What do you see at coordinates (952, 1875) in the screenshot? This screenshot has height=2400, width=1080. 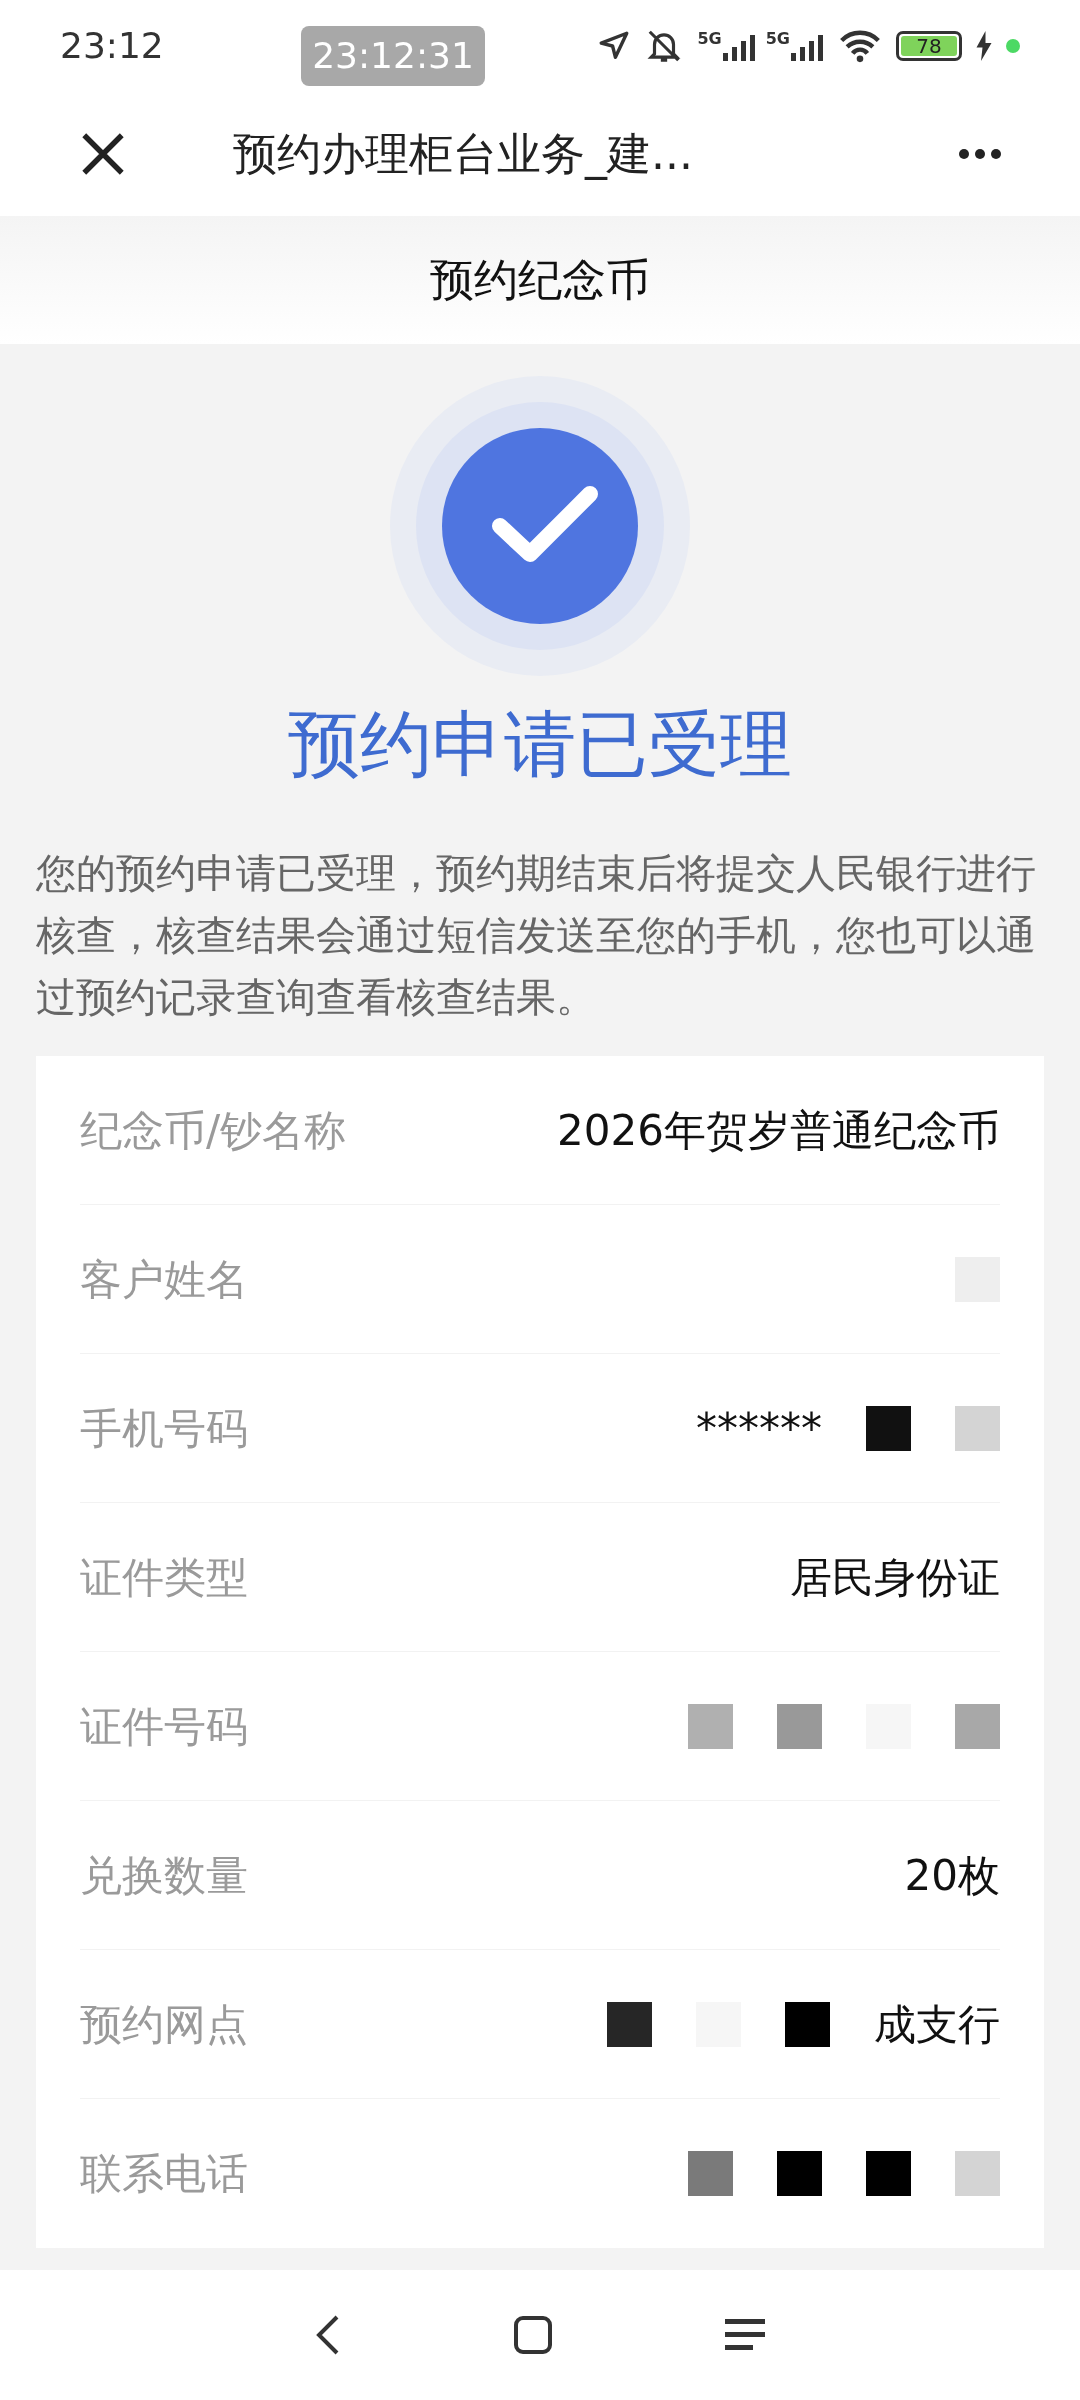 I see `field-value: 20枚` at bounding box center [952, 1875].